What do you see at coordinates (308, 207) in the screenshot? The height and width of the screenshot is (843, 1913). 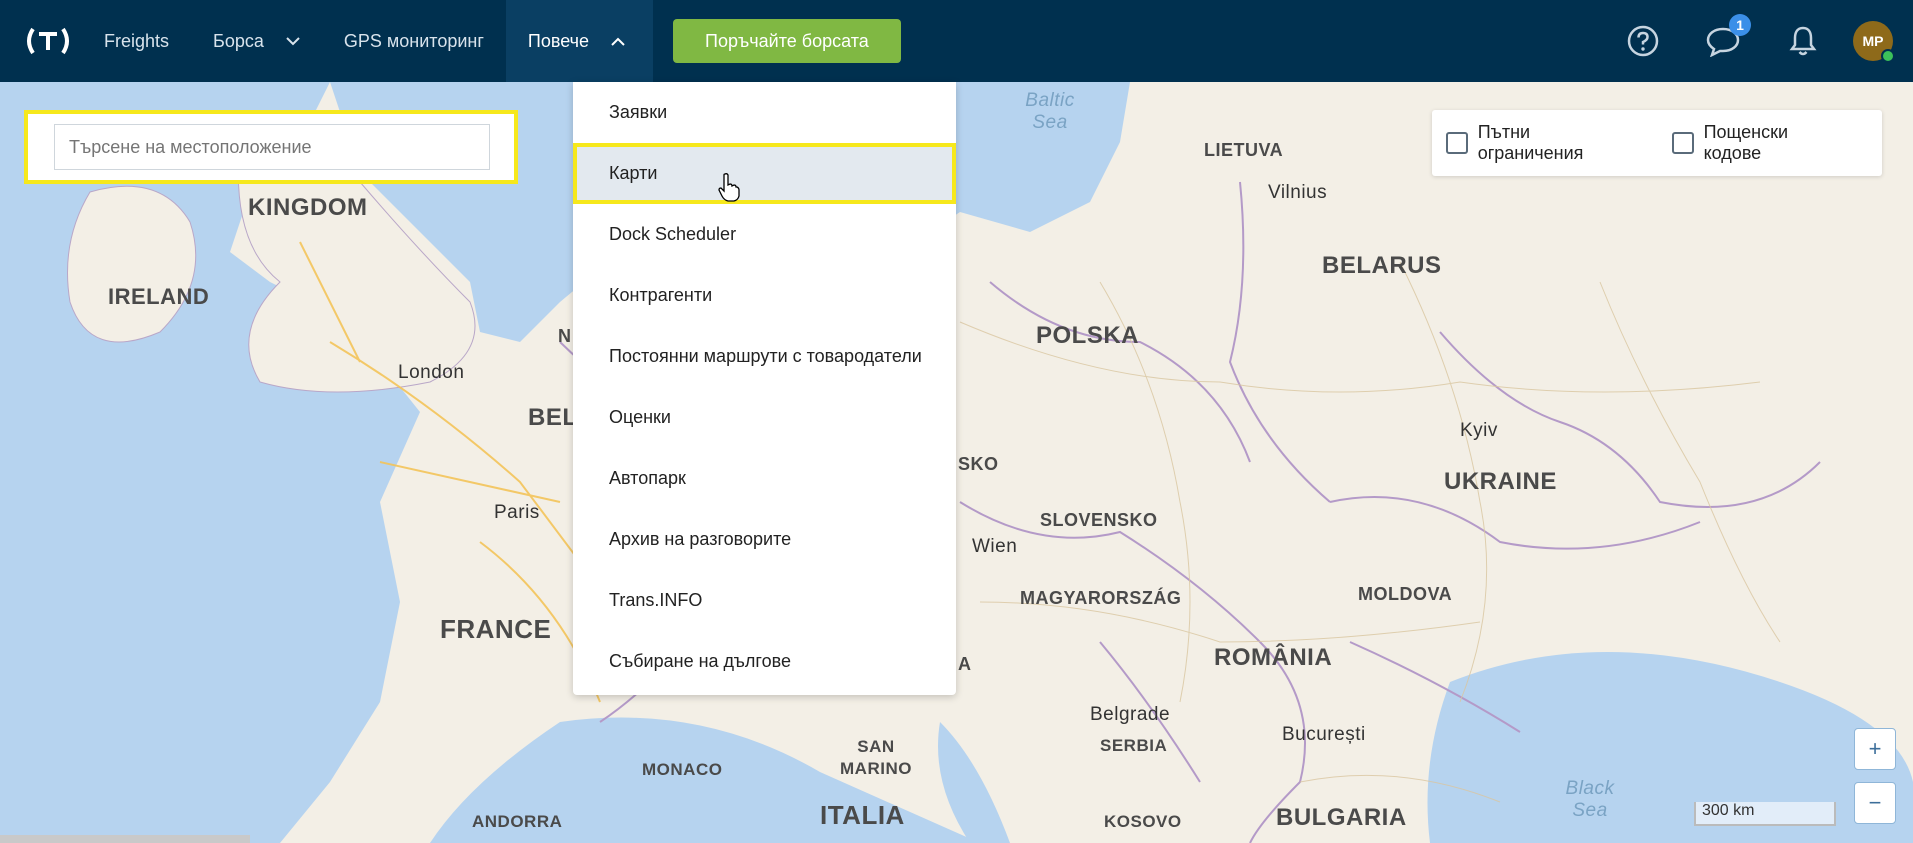 I see `map-label-country: KINGDOM` at bounding box center [308, 207].